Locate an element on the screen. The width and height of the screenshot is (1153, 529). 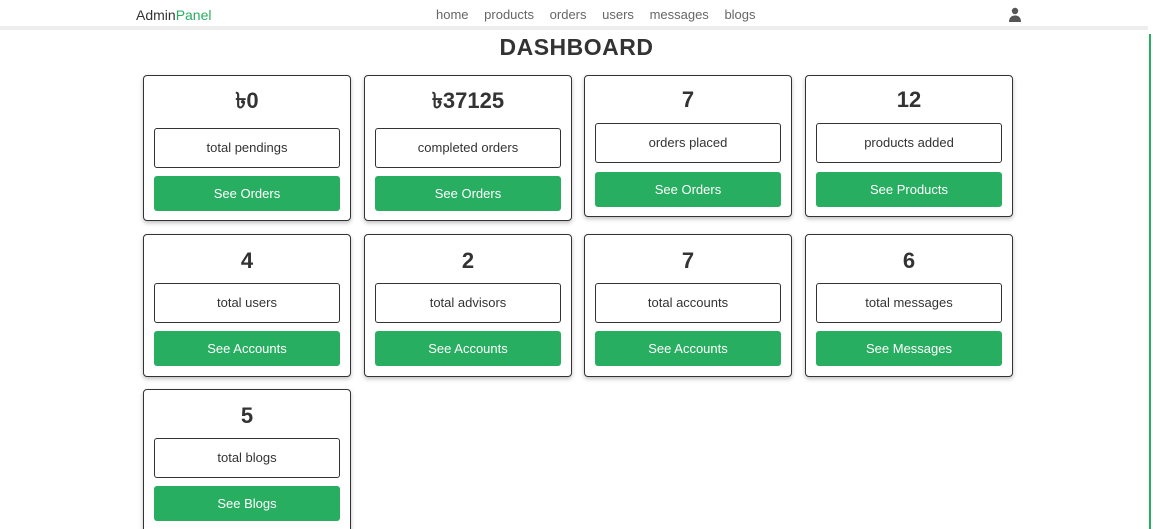
card-products-added: 12 products added See Products is located at coordinates (909, 146).